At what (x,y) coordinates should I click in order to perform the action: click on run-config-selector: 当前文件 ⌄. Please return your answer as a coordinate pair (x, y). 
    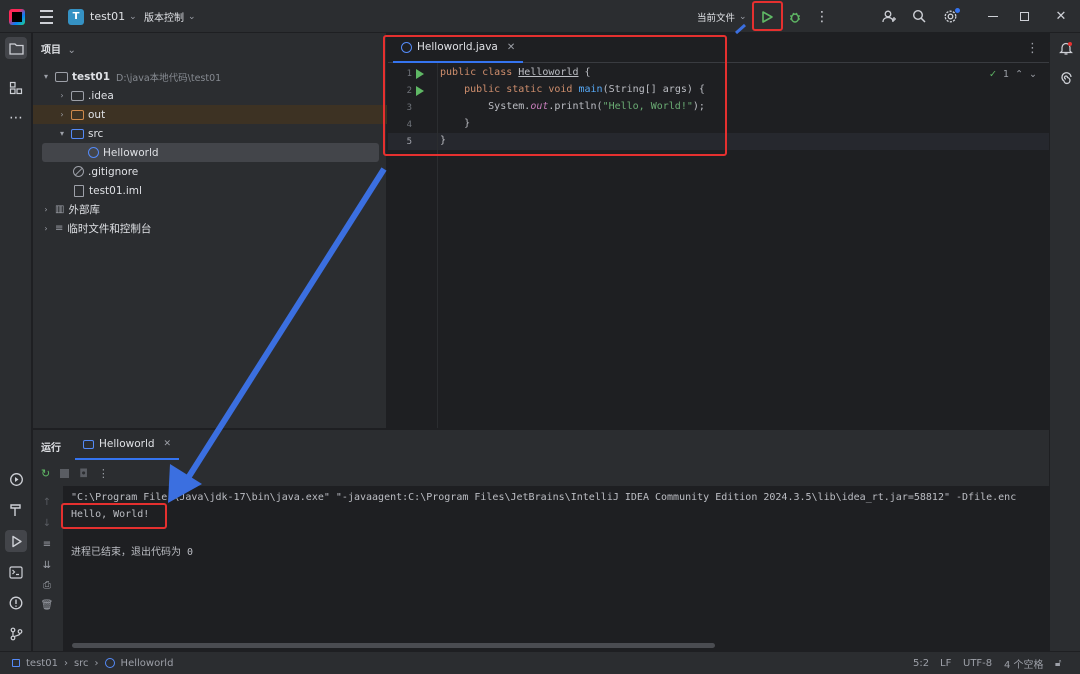
    Looking at the image, I should click on (722, 16).